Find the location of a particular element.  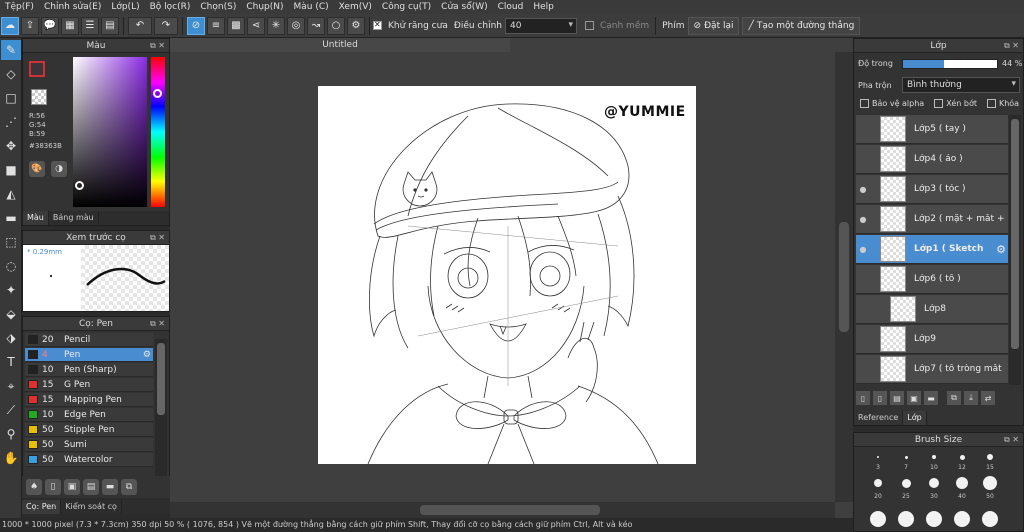

saturation-value-picker is located at coordinates (110, 132).